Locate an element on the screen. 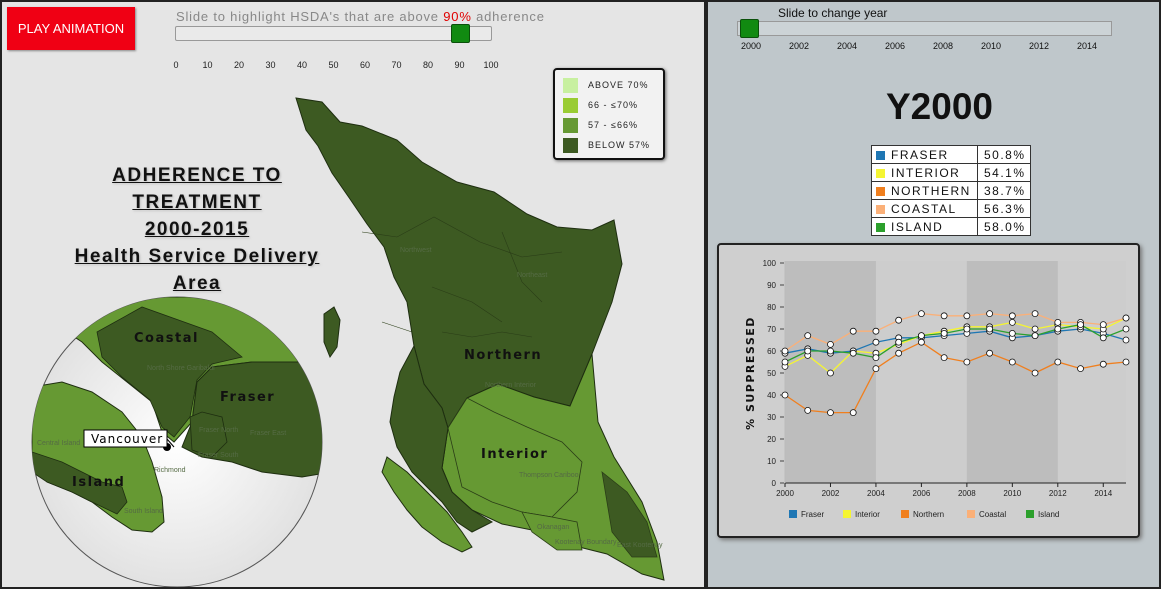 This screenshot has width=1161, height=589. label-interior: Interior is located at coordinates (514, 454).